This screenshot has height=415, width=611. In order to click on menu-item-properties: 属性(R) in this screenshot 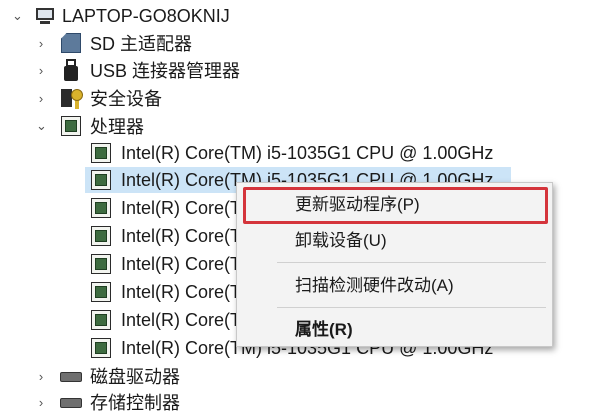, I will do `click(394, 327)`.